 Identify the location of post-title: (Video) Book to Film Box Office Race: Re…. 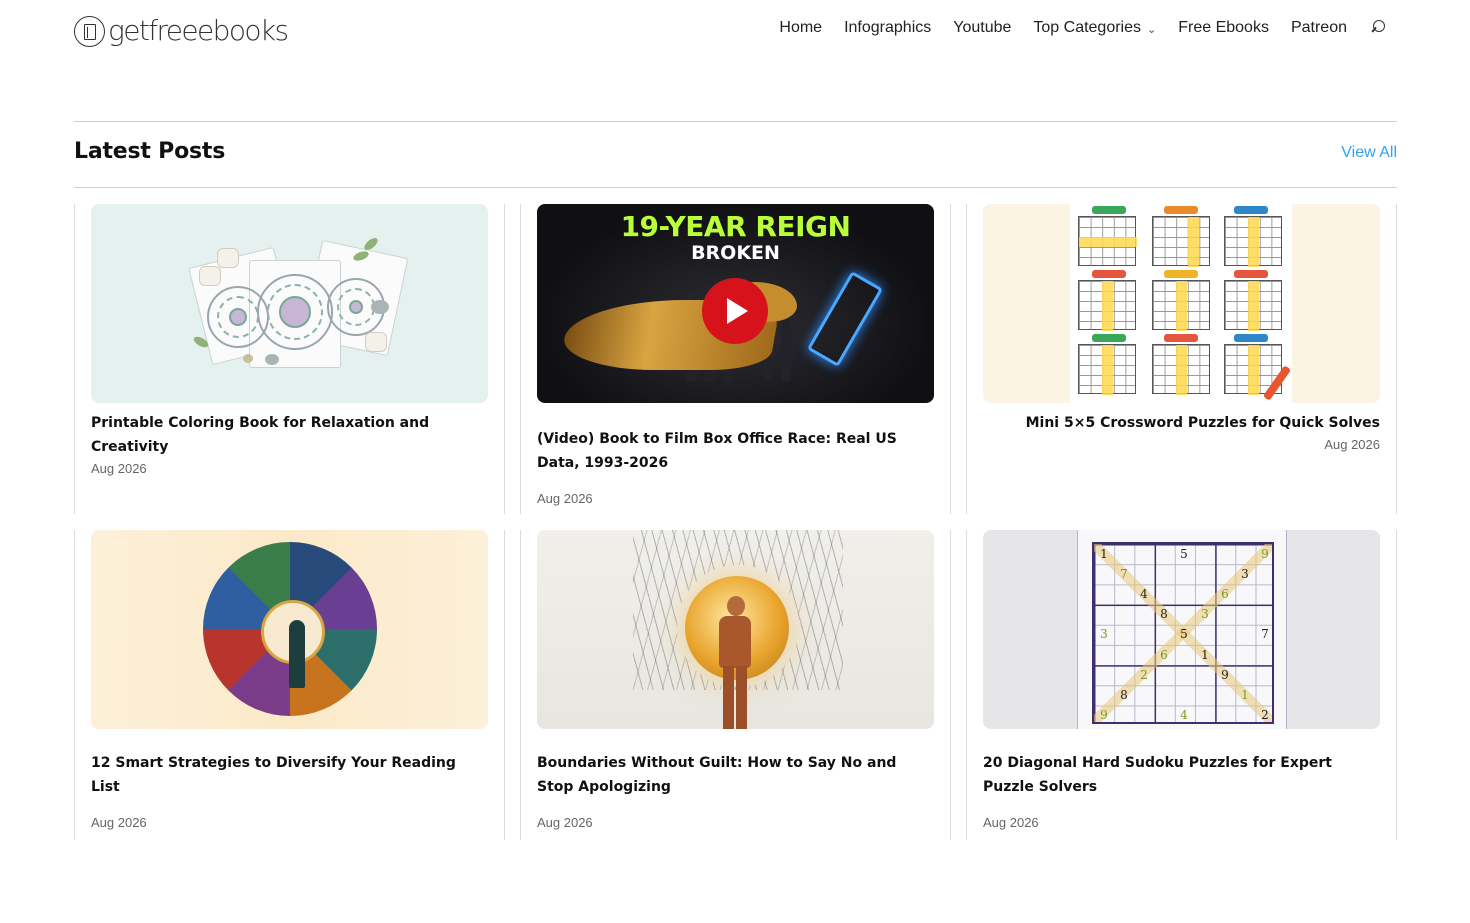
(735, 451).